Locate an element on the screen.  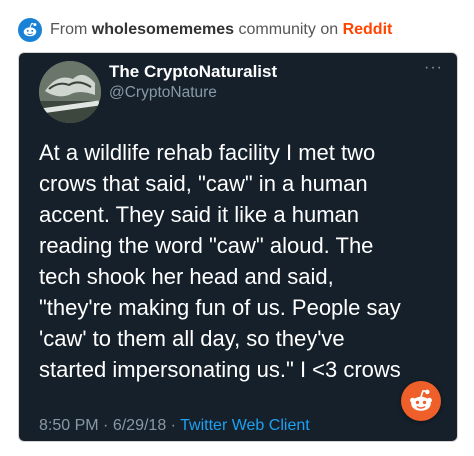
reddit-link: Reddit is located at coordinates (368, 29).